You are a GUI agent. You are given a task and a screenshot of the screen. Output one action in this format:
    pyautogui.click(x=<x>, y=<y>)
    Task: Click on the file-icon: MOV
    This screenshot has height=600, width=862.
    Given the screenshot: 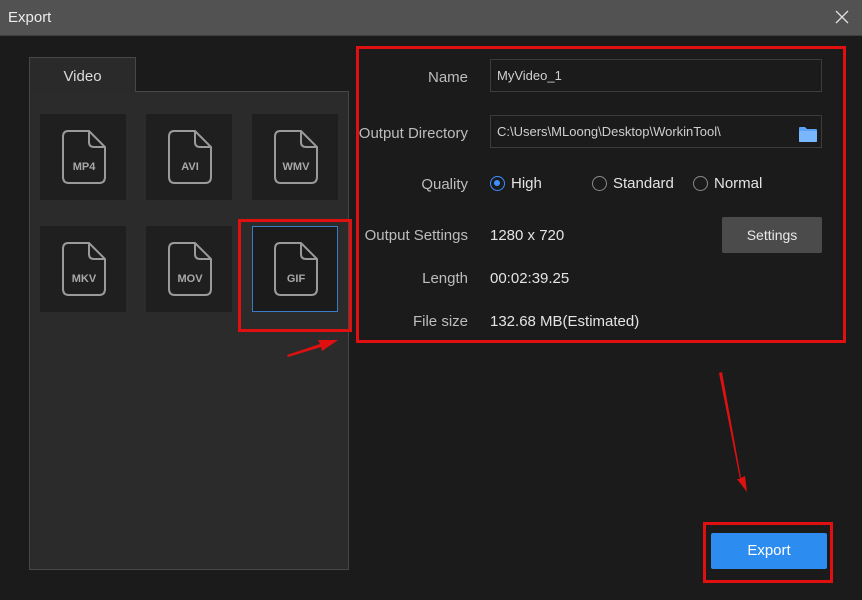 What is the action you would take?
    pyautogui.click(x=190, y=269)
    